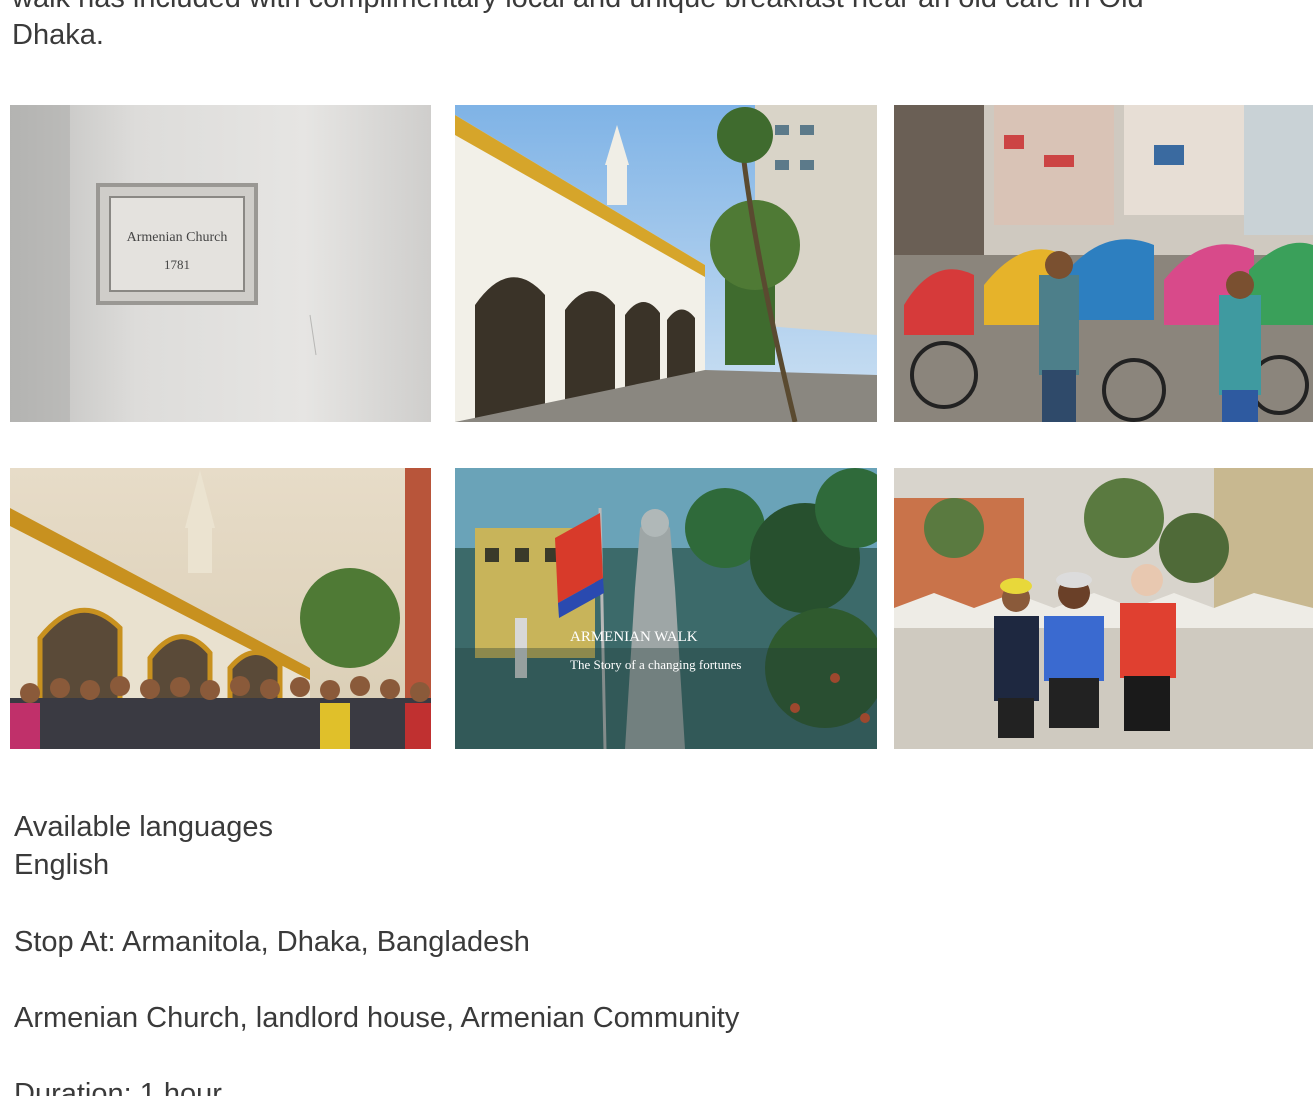 This screenshot has width=1313, height=1096. Describe the element at coordinates (1103, 263) in the screenshot. I see `rickshaw-street-photo` at that location.